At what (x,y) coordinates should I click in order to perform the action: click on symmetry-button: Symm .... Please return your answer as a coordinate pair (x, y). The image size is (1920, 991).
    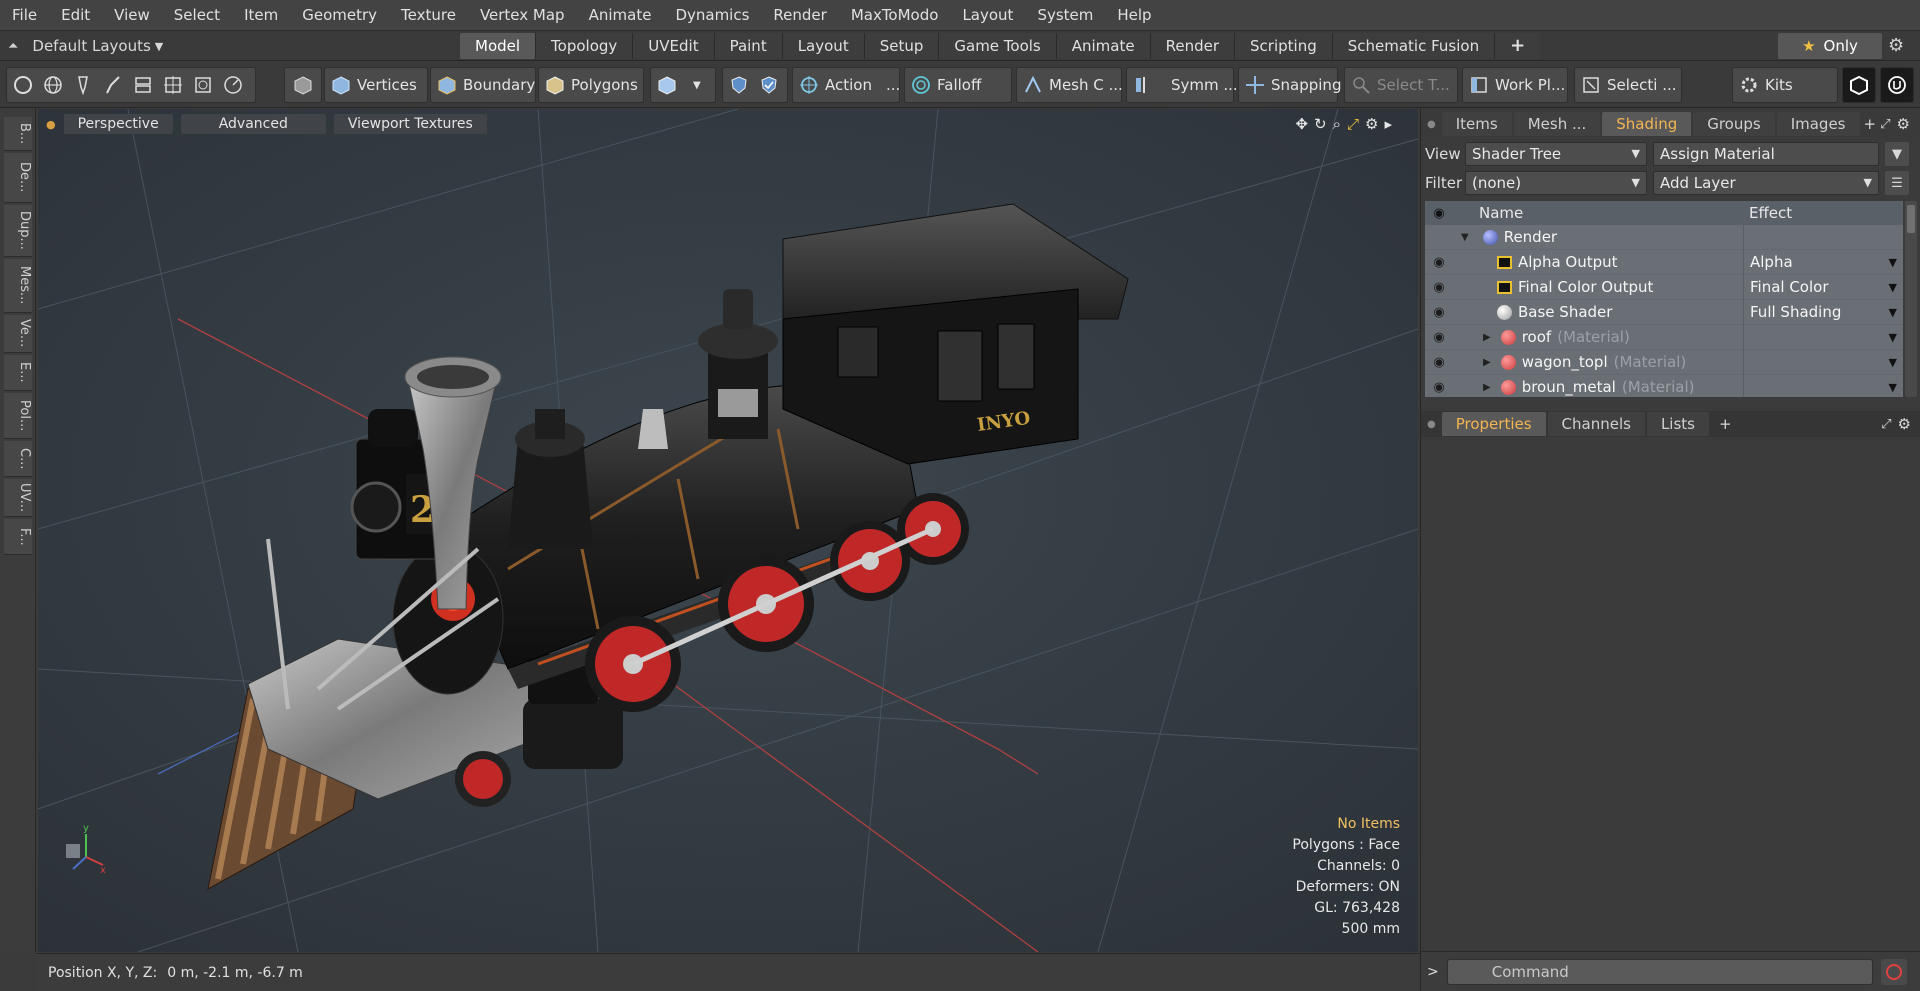
    Looking at the image, I should click on (1182, 85).